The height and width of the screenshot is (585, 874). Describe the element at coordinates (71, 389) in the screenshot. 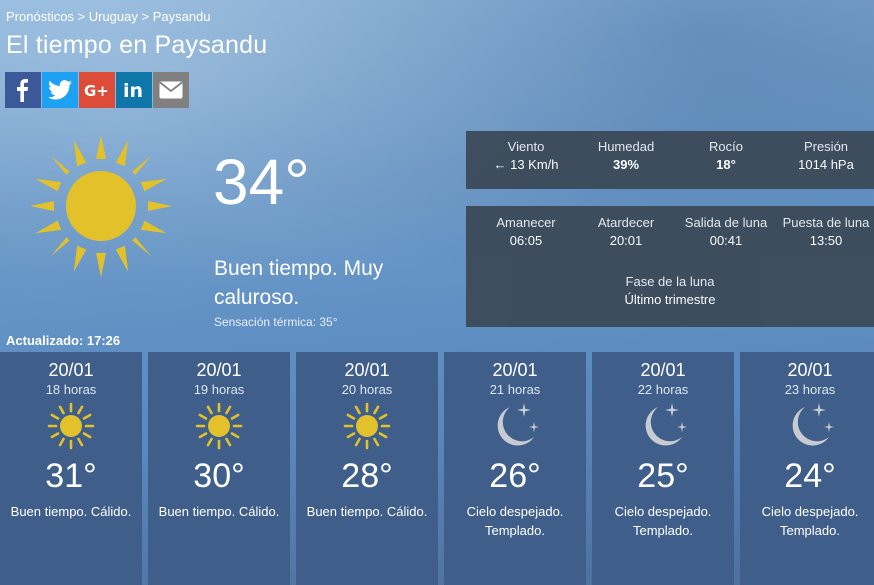

I see `forecast-hour: 18 horas` at that location.